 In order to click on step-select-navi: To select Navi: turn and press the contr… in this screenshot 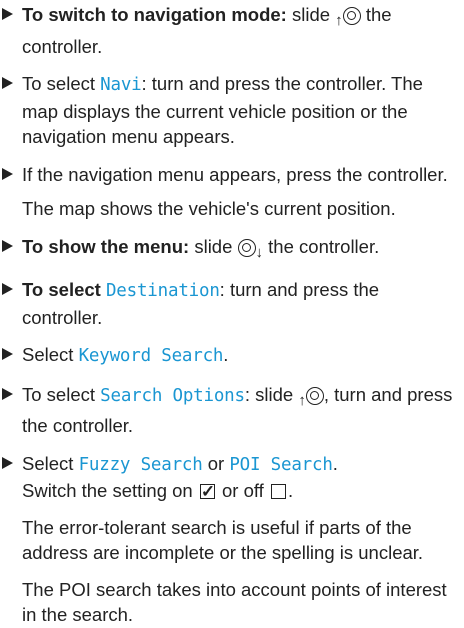, I will do `click(232, 110)`.